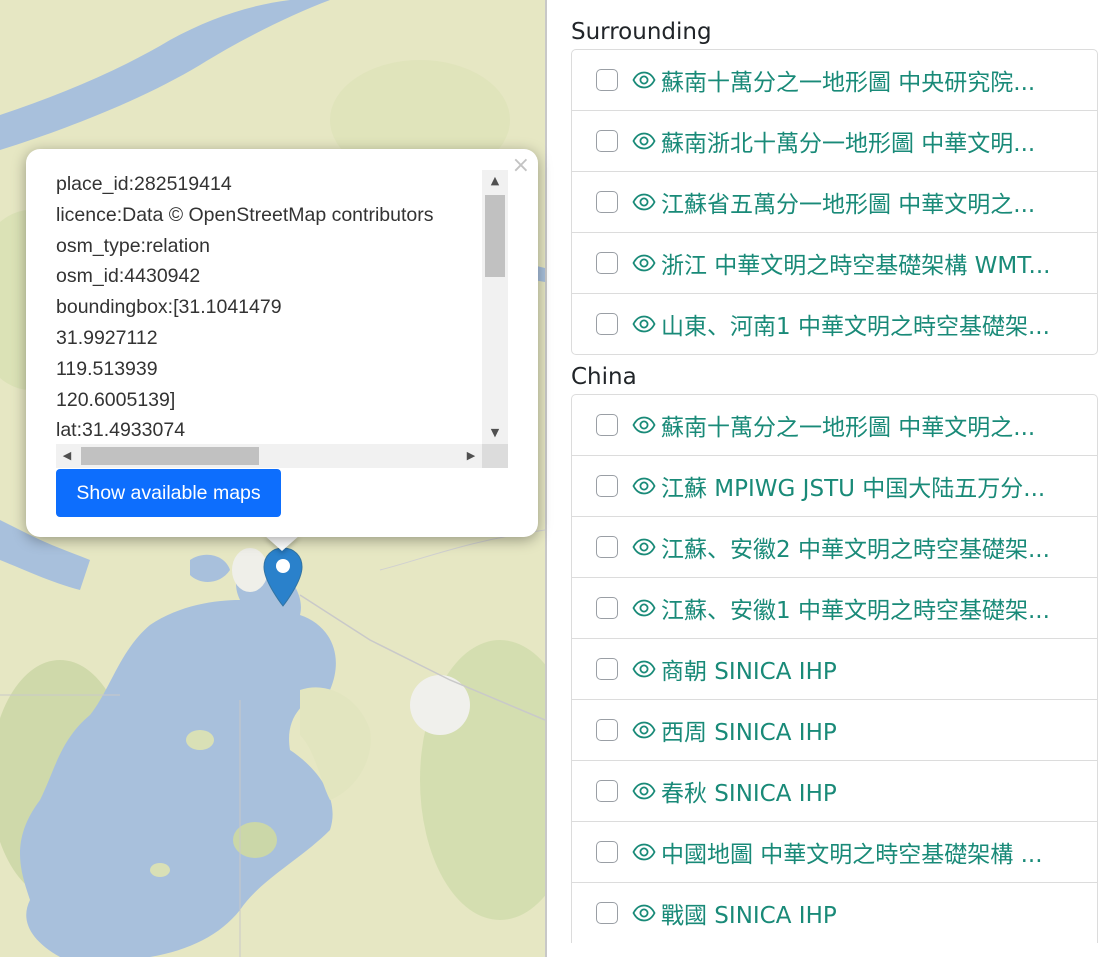 The height and width of the screenshot is (957, 1114). I want to click on popup-detail-line: 119.513939, so click(107, 368).